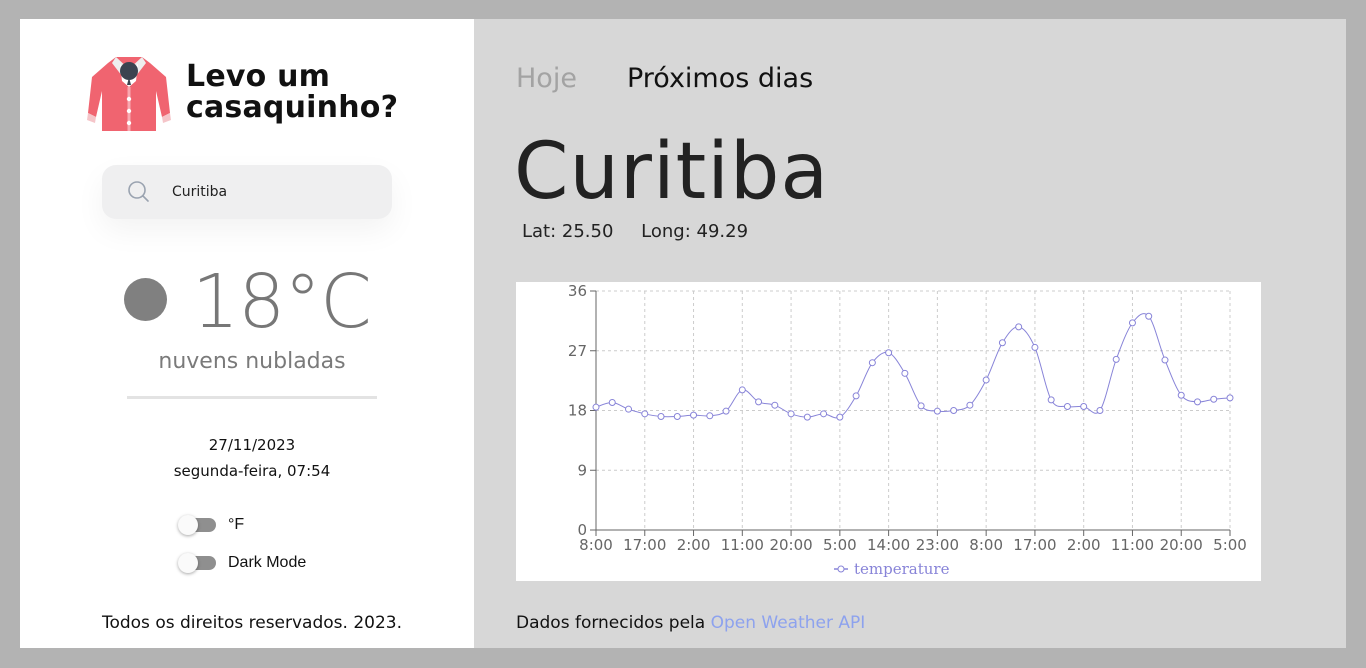 The width and height of the screenshot is (1366, 668). I want to click on longitude: Long: 49.29, so click(695, 231).